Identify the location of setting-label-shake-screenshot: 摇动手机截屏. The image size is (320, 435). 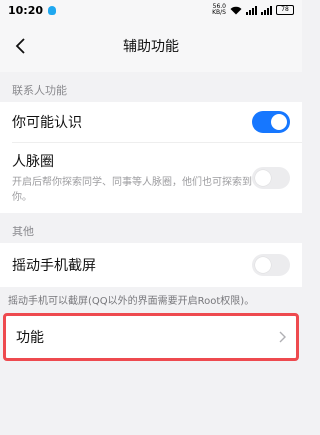
(54, 266).